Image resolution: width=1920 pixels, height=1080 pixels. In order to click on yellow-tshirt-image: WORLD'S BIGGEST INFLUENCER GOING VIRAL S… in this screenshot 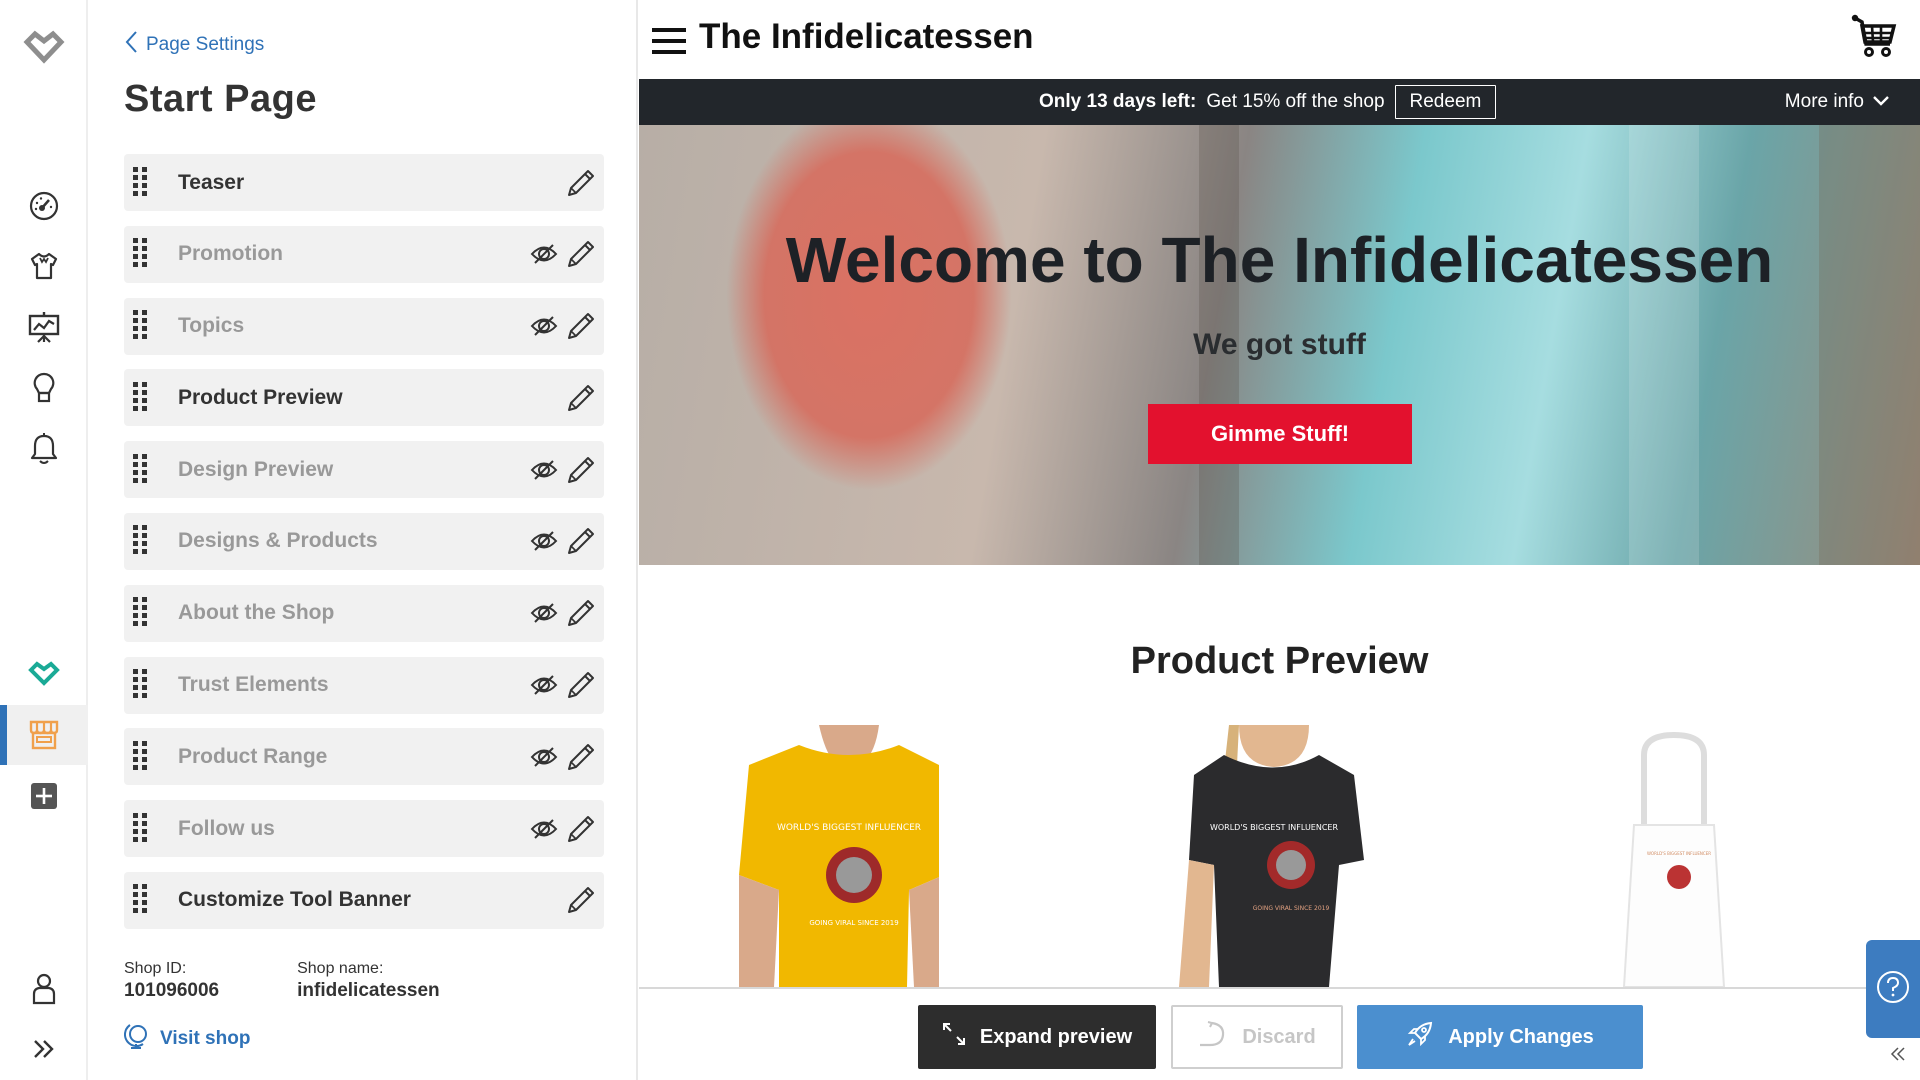, I will do `click(839, 856)`.